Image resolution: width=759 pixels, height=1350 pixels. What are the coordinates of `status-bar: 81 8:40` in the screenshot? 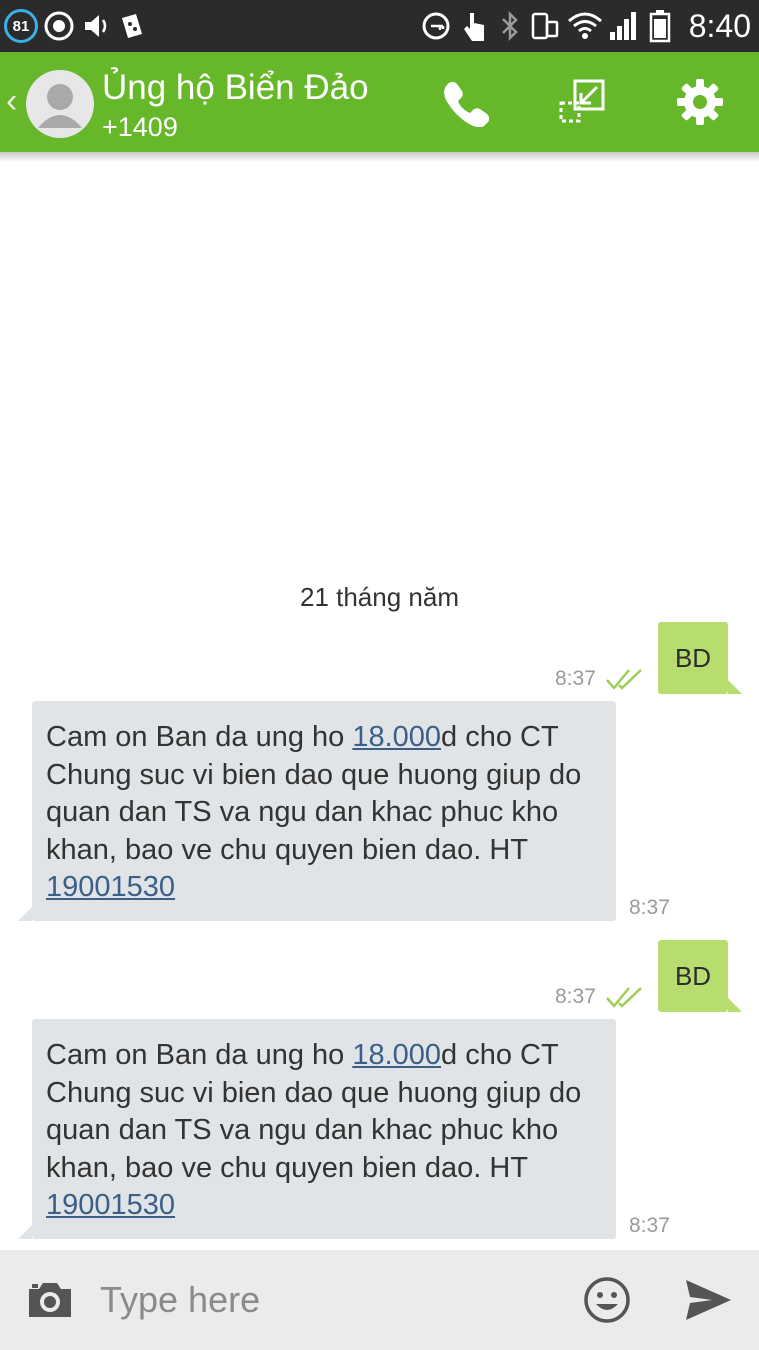 It's located at (379, 26).